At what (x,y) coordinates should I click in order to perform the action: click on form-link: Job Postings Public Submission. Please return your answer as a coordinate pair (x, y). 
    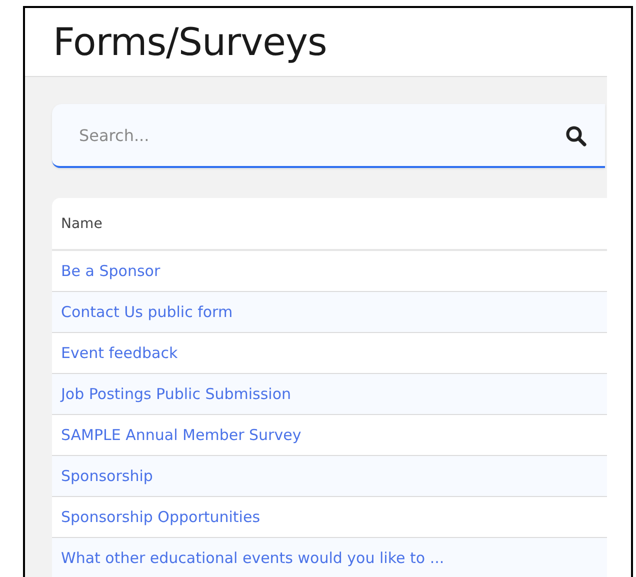
    Looking at the image, I should click on (176, 394).